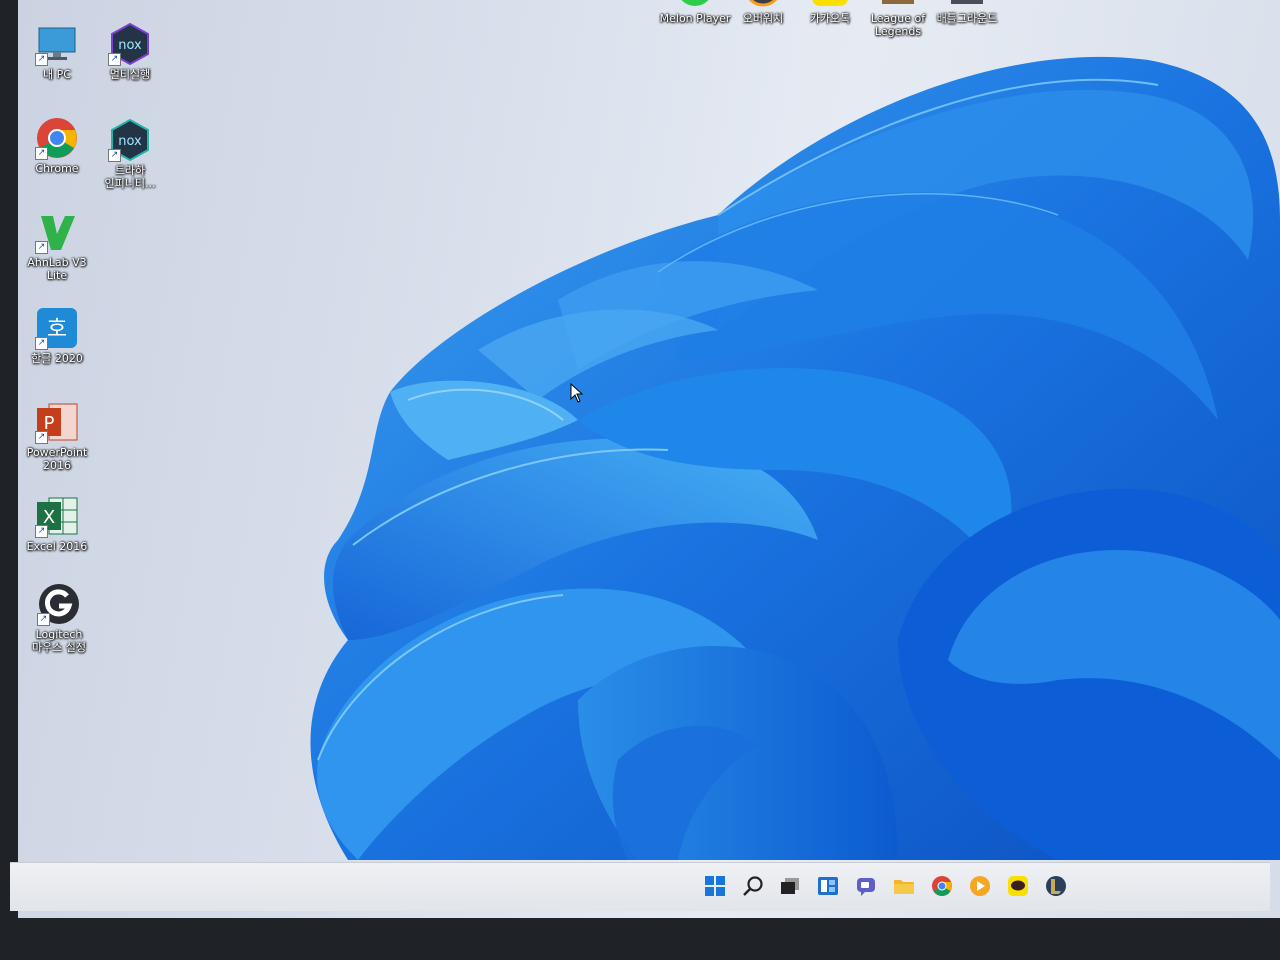 Image resolution: width=1280 pixels, height=960 pixels. I want to click on chat-button, so click(866, 886).